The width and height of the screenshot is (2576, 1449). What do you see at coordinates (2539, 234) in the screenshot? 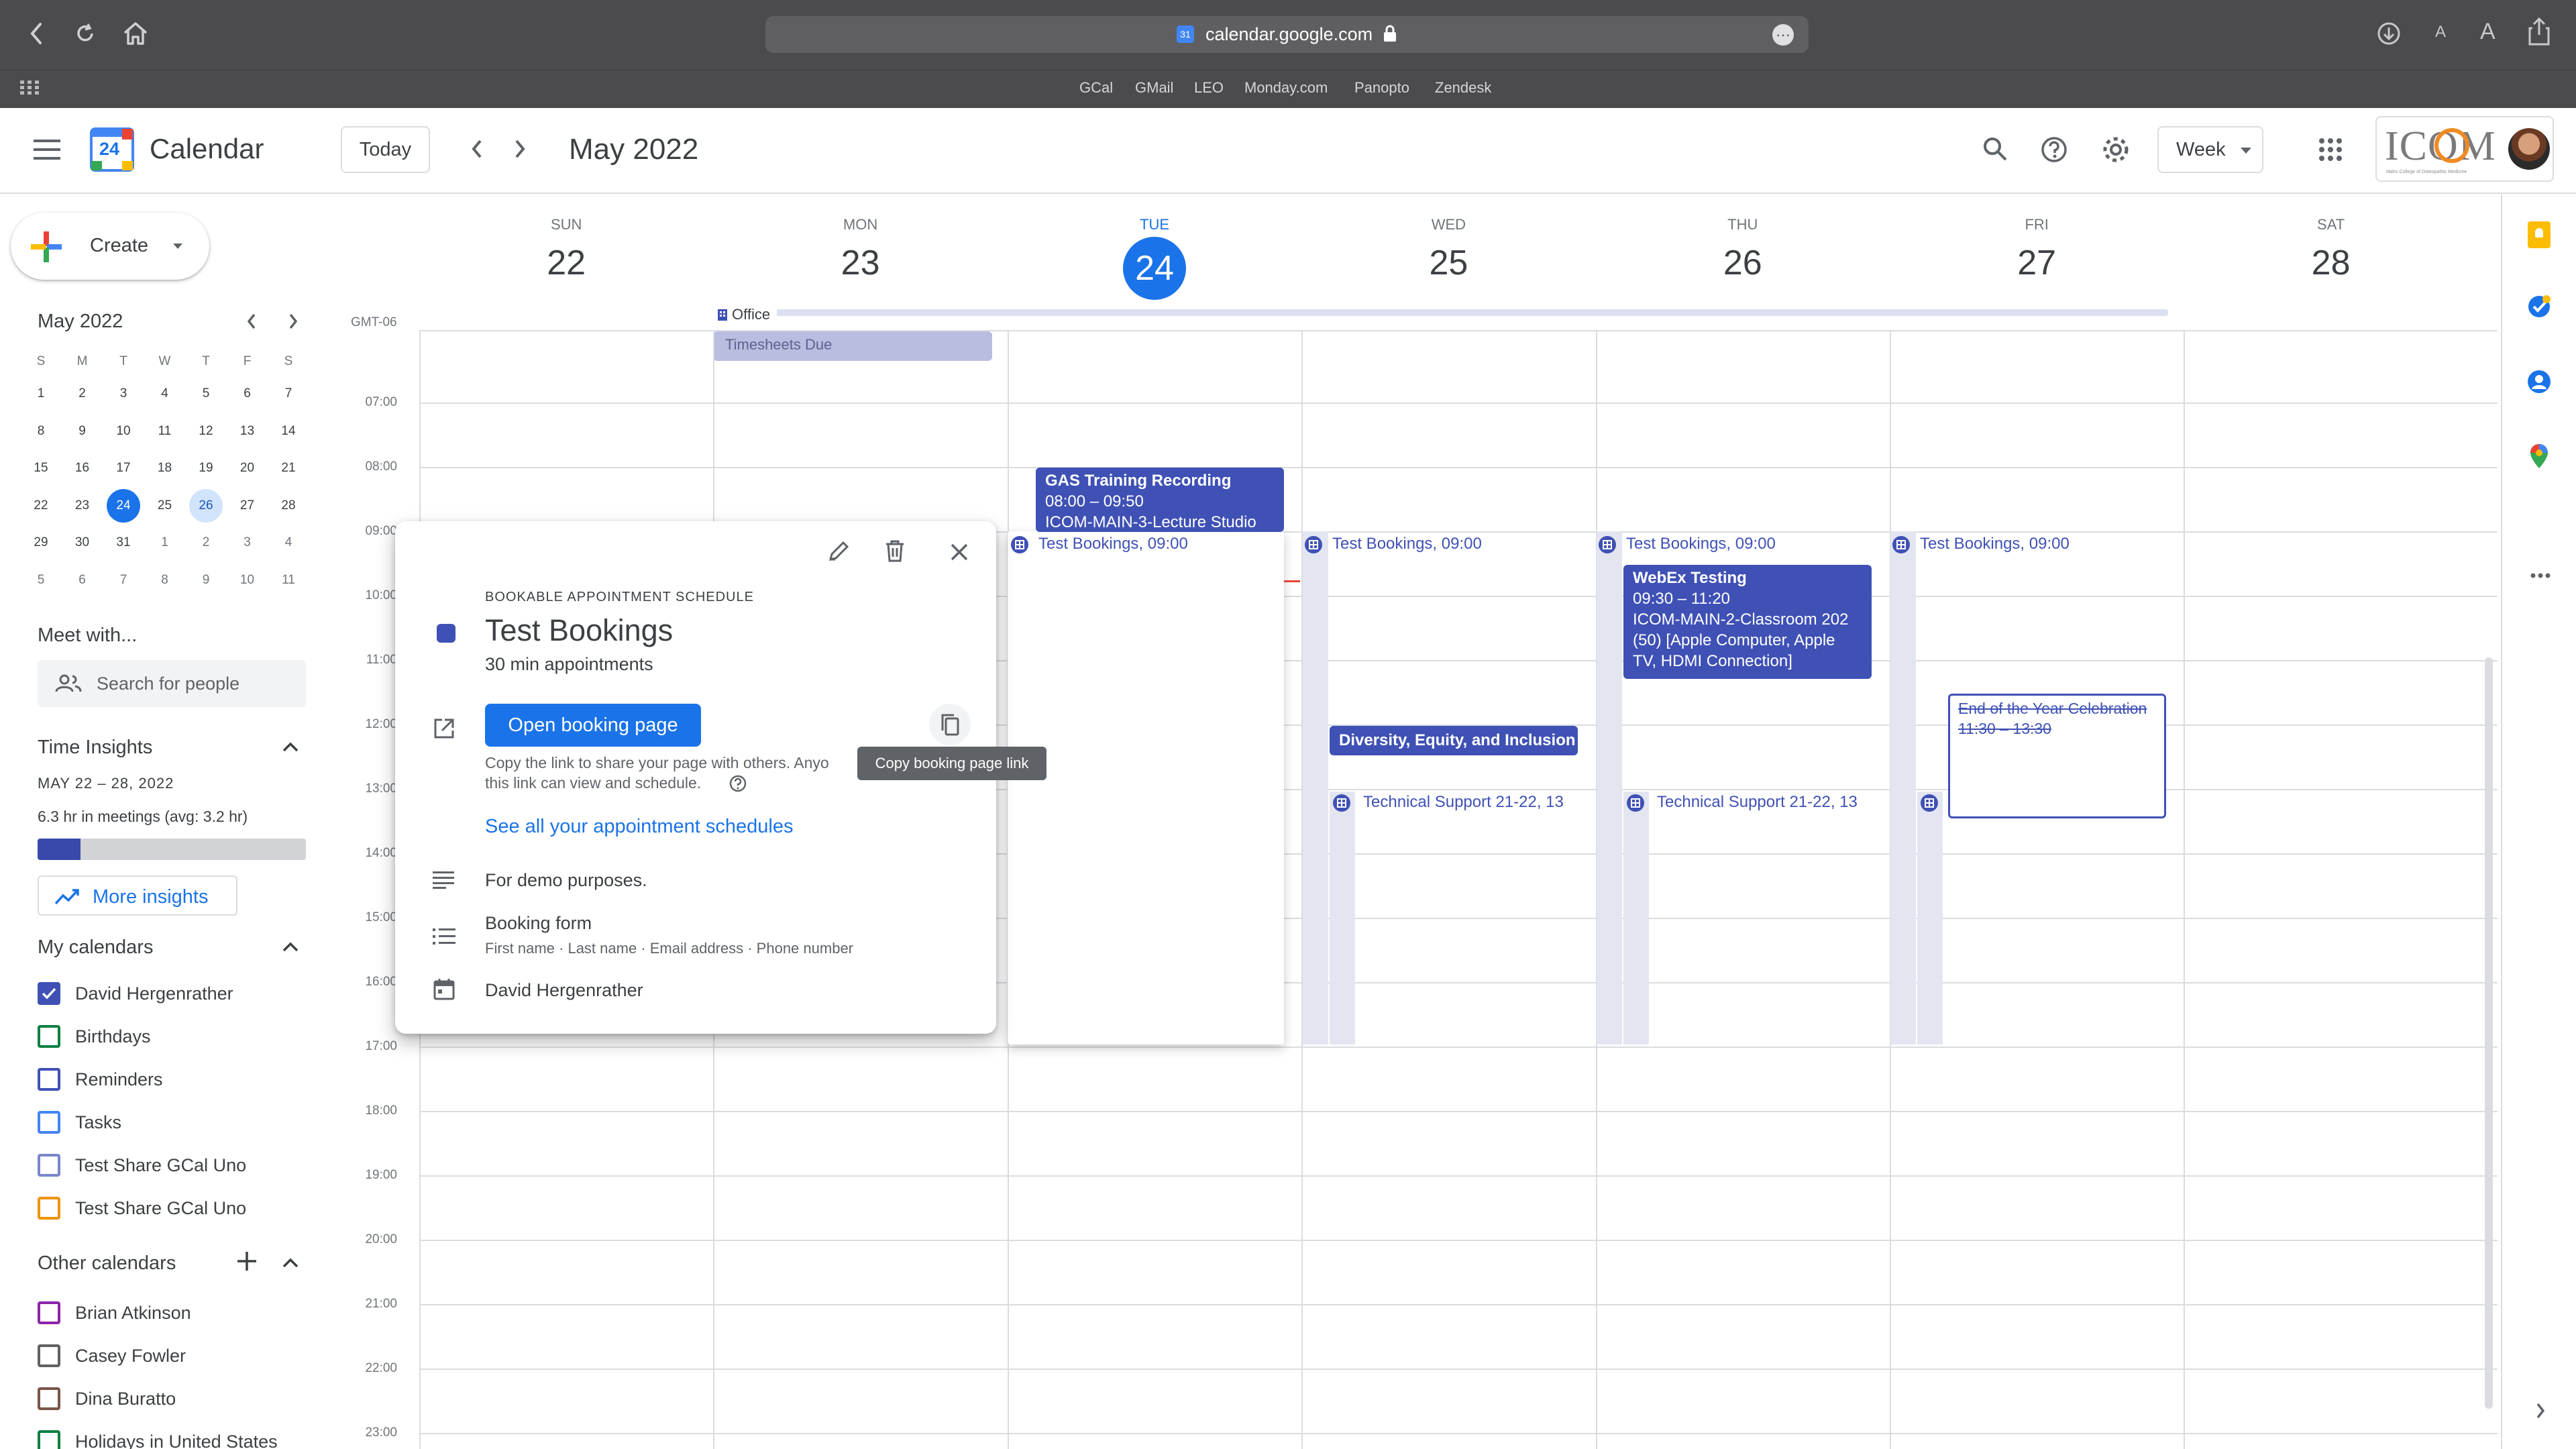
I see `keep-icon` at bounding box center [2539, 234].